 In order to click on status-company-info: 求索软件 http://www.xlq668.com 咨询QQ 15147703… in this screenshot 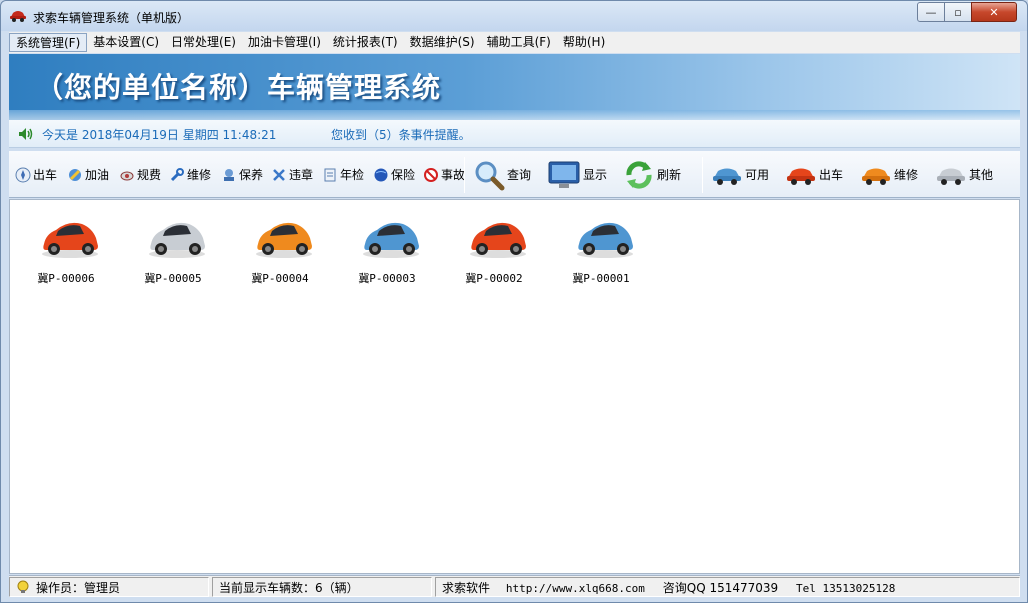, I will do `click(727, 587)`.